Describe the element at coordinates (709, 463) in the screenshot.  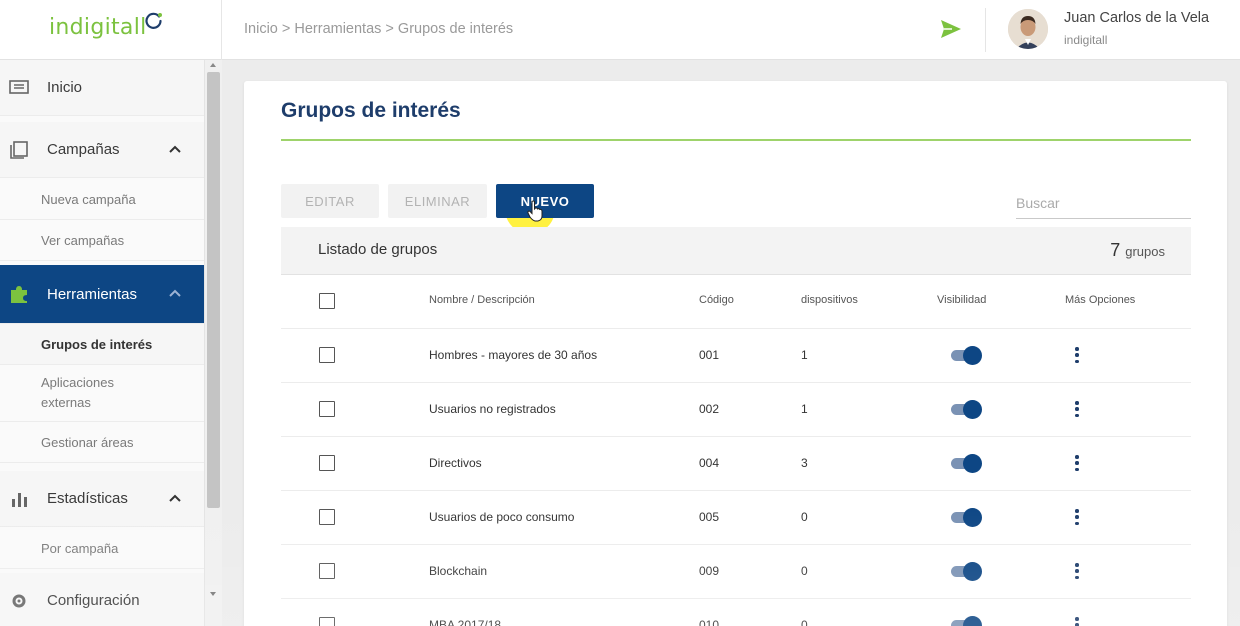
I see `row-code: 004` at that location.